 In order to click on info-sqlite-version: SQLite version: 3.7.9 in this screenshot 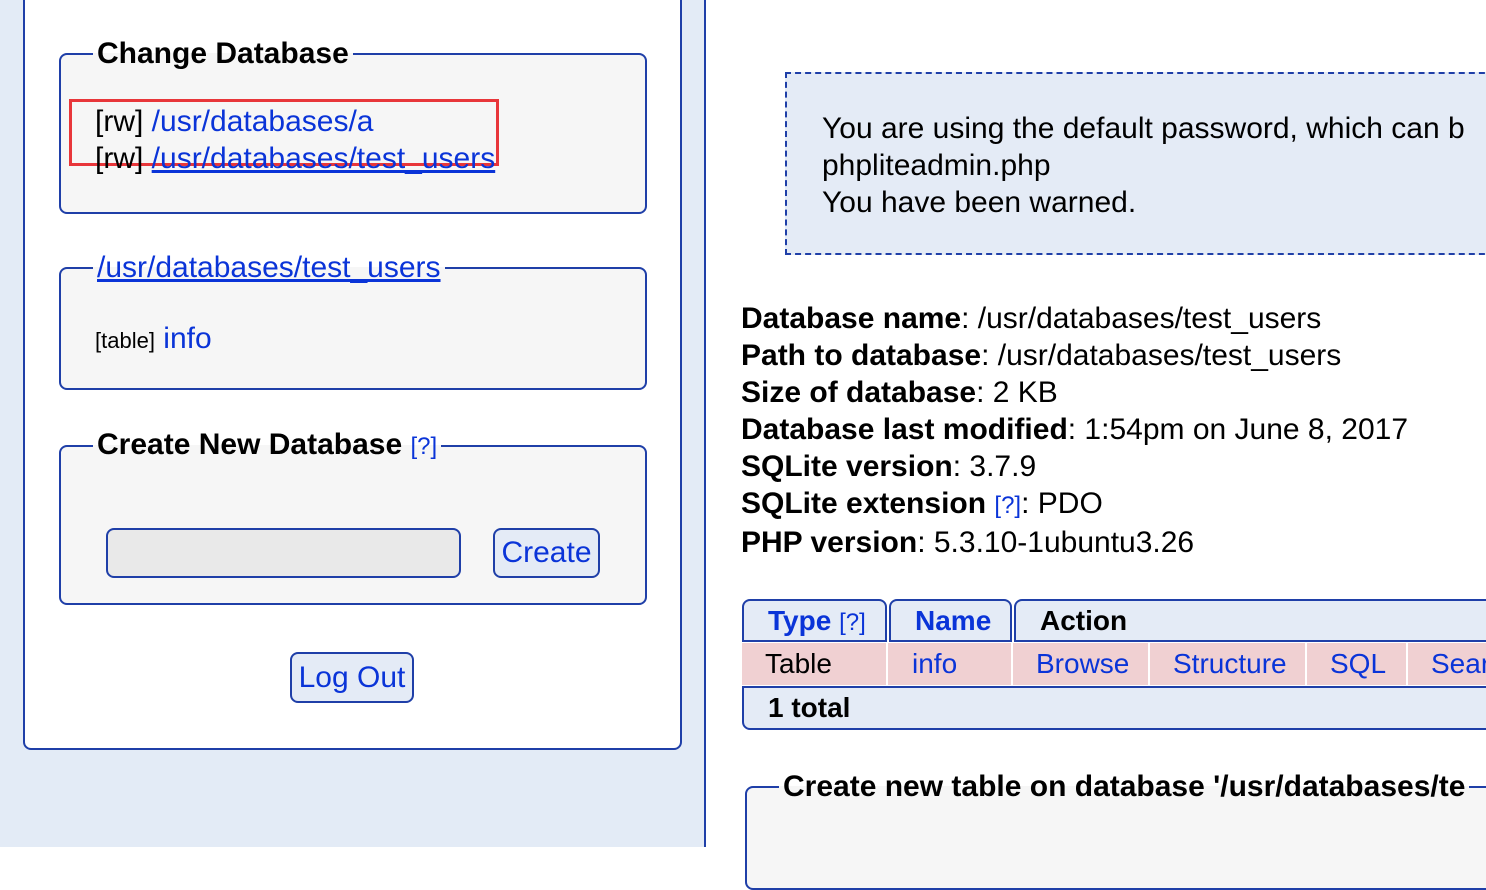, I will do `click(889, 466)`.